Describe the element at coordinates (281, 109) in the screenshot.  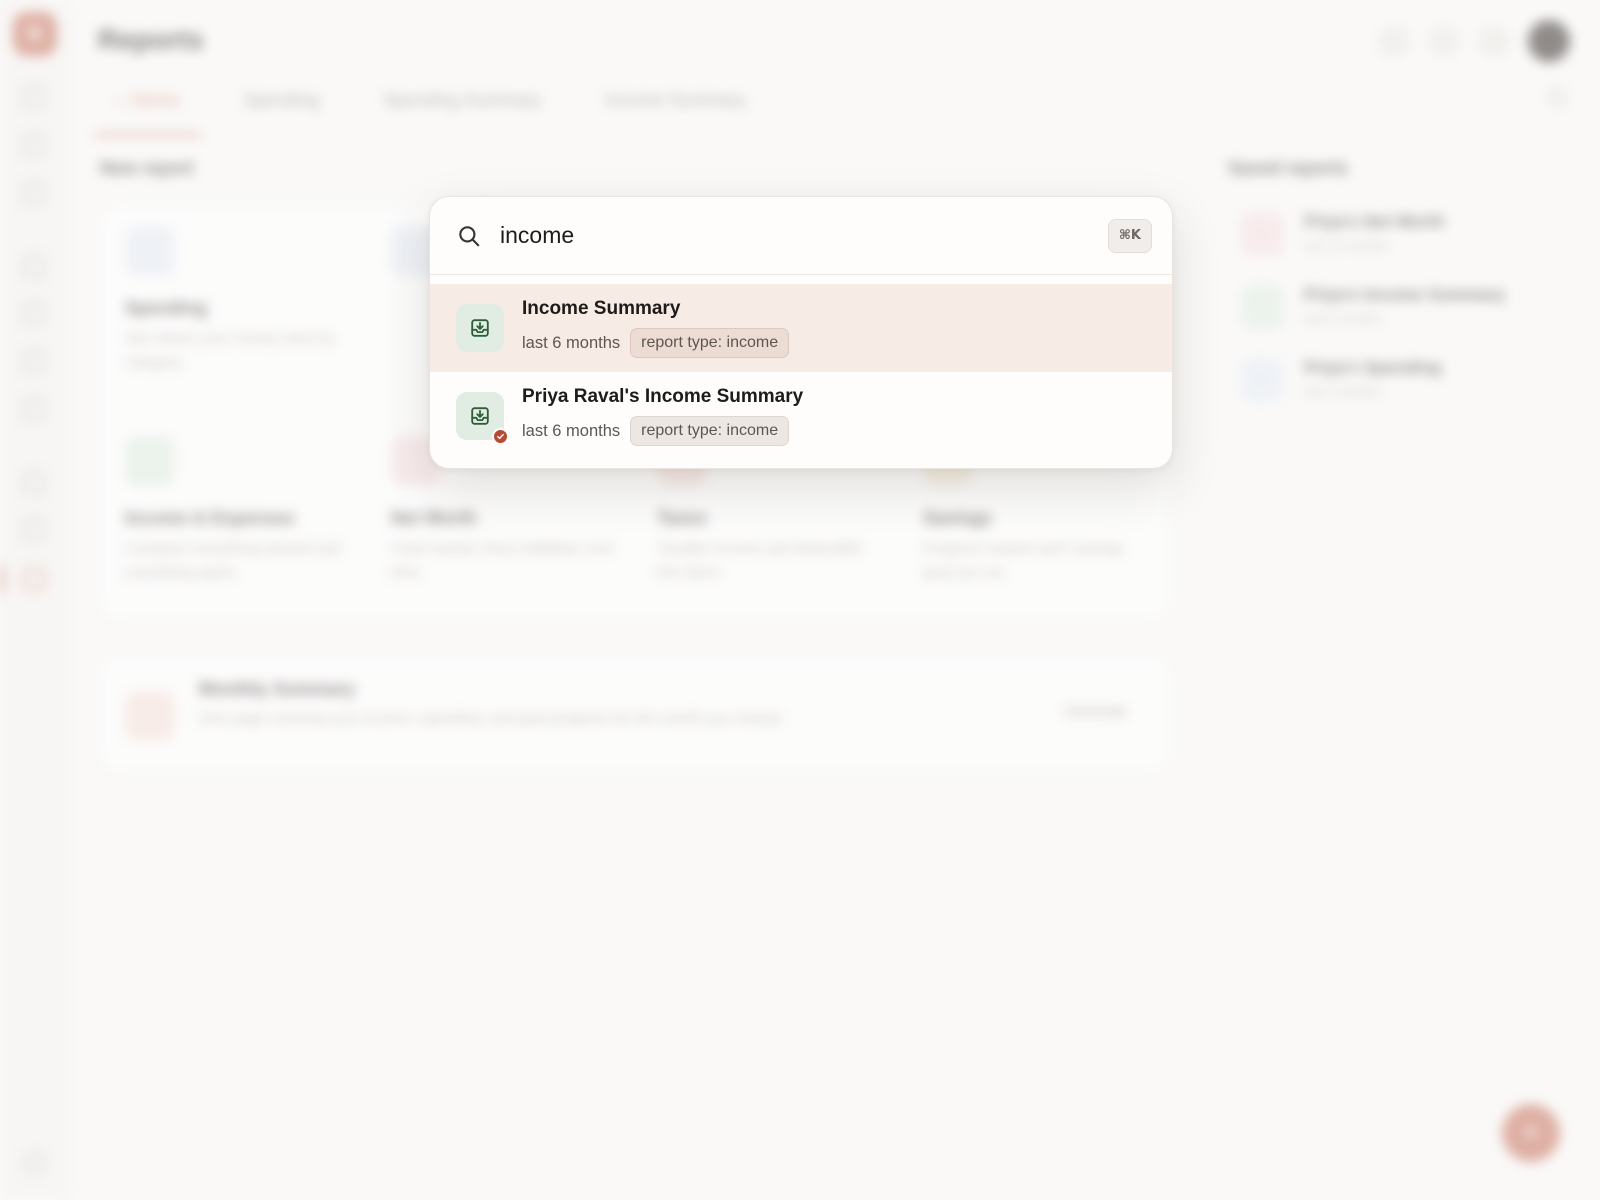
I see `tab-spending: Spending` at that location.